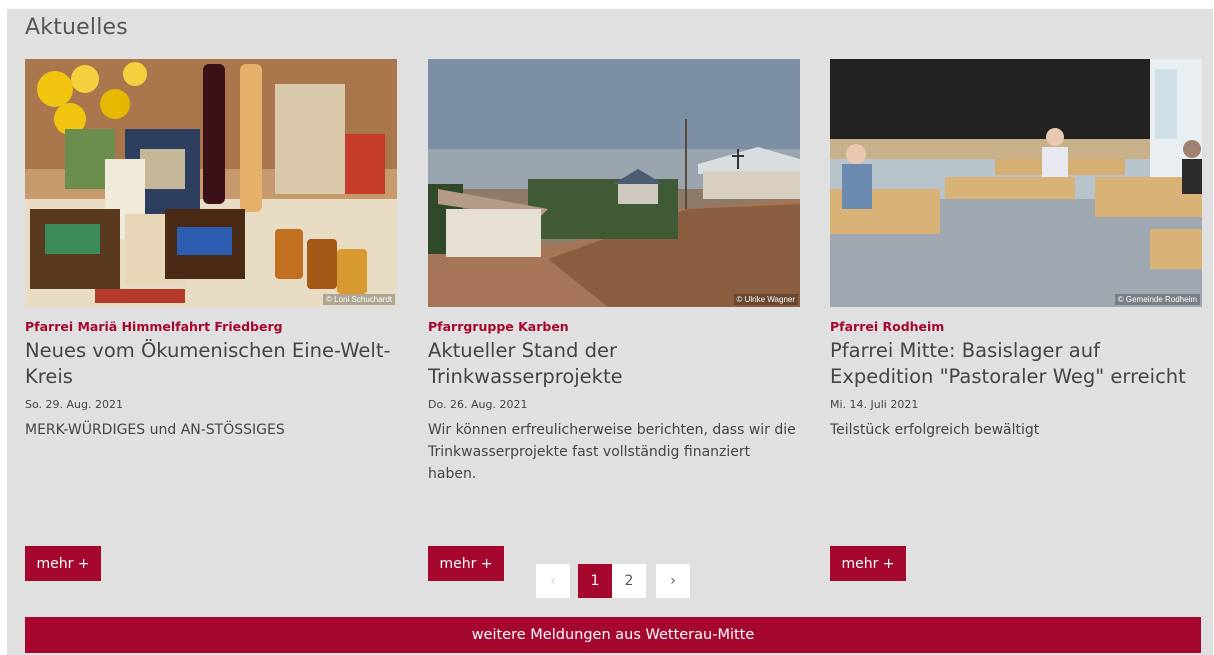  I want to click on card-date: Do. 26. Aug. 2021, so click(478, 404).